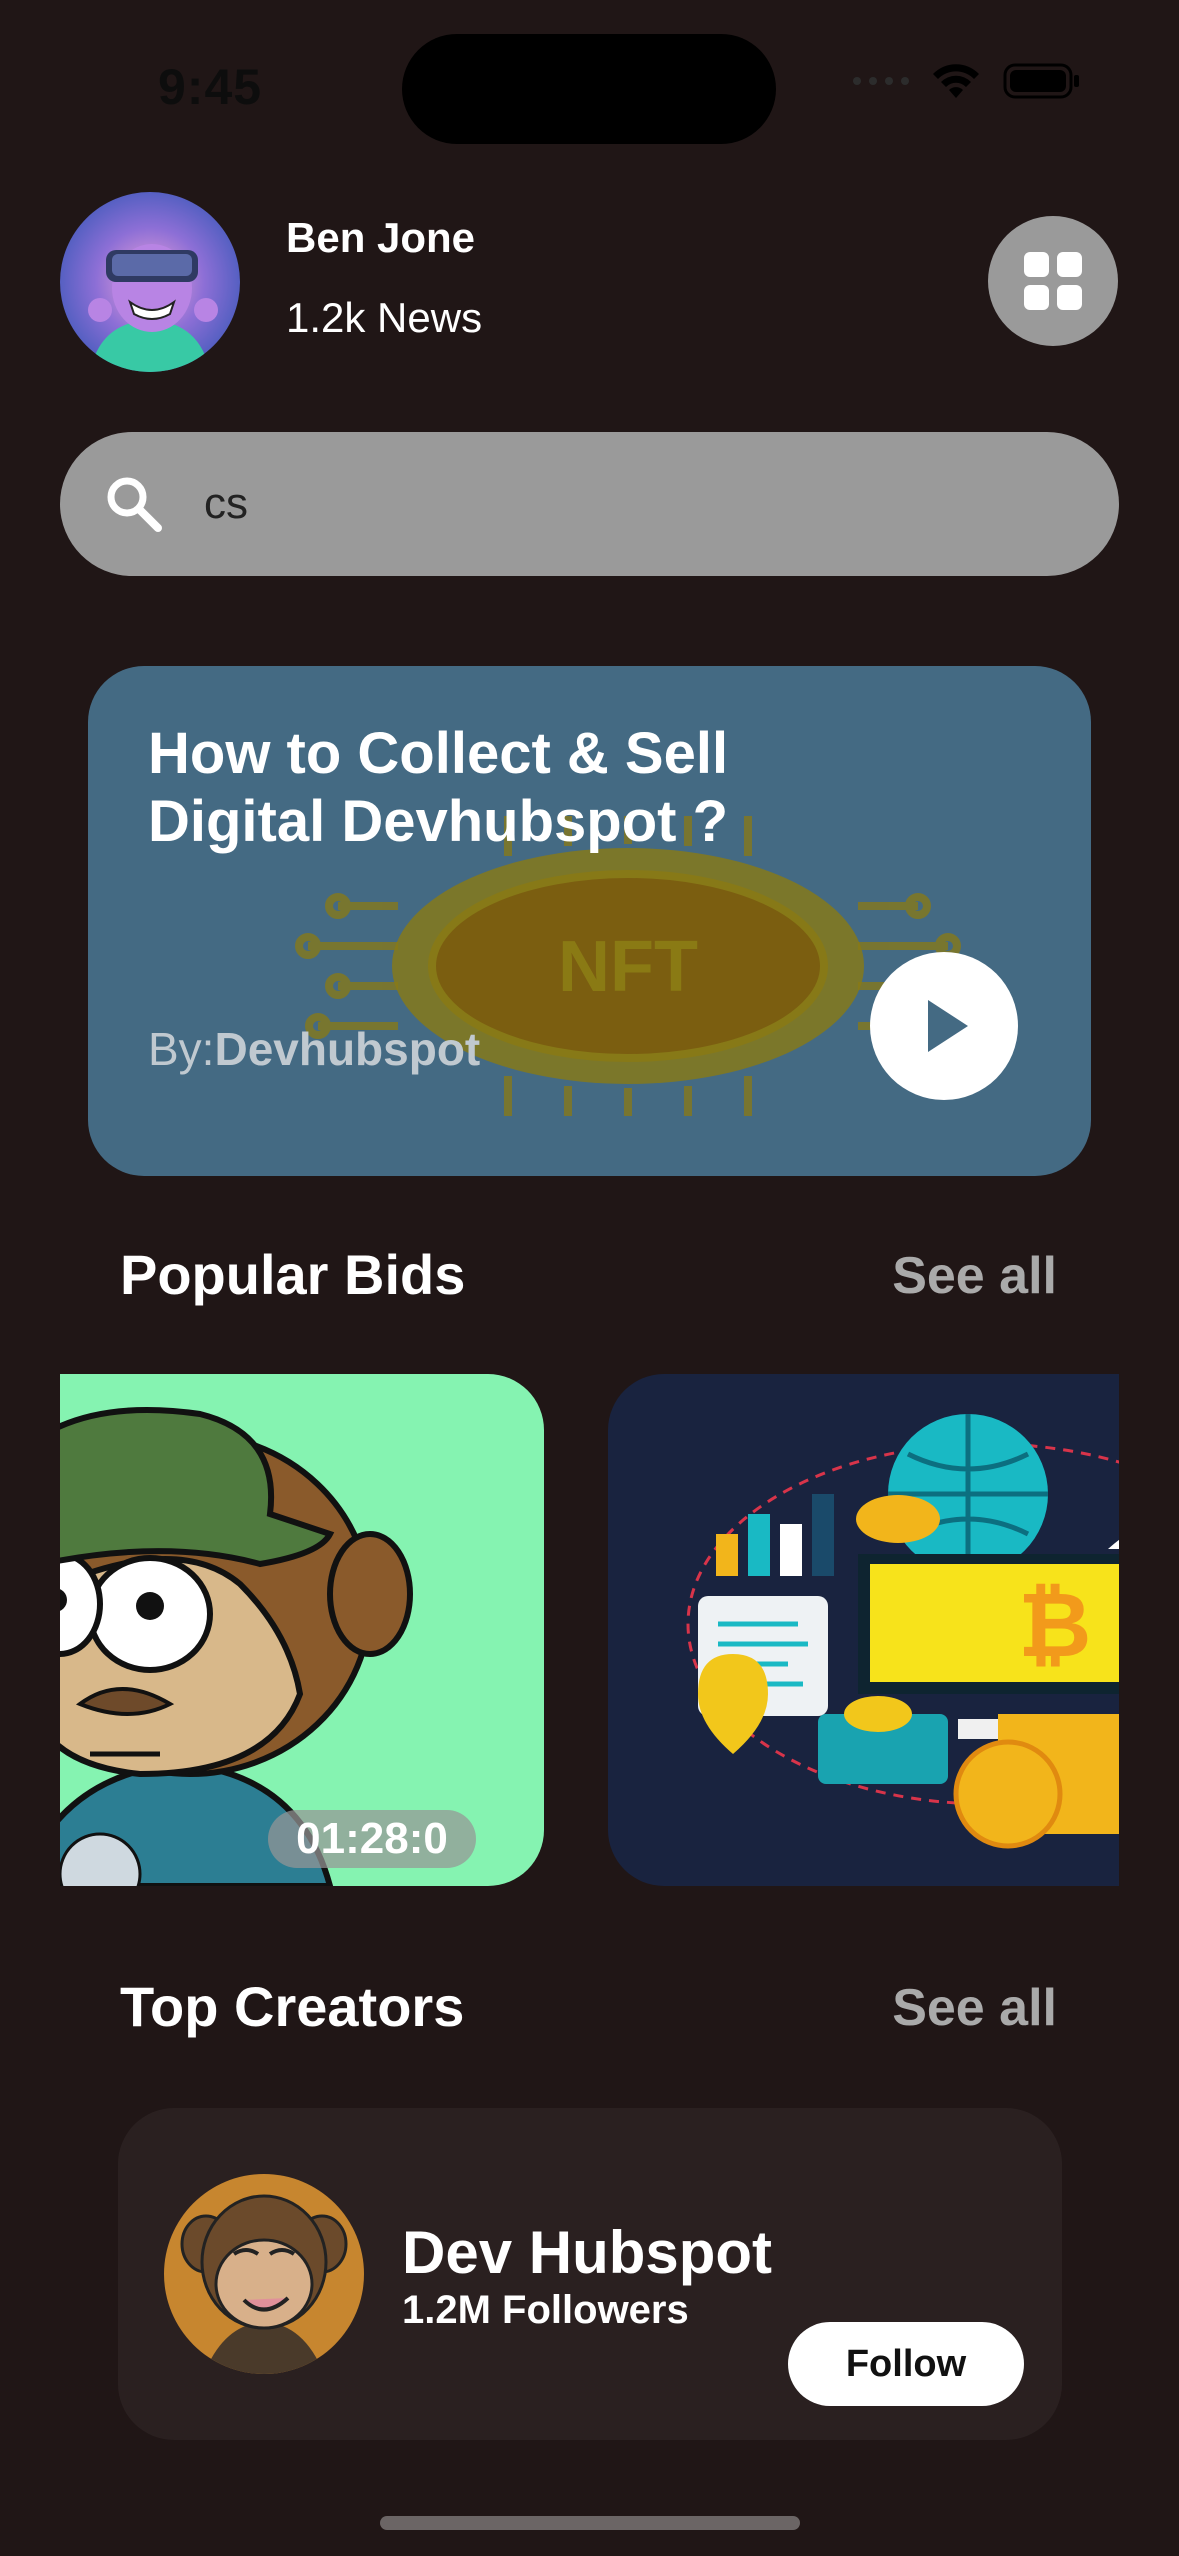 The width and height of the screenshot is (1179, 2556). Describe the element at coordinates (293, 1274) in the screenshot. I see `popular-bids-title: Popular Bids` at that location.